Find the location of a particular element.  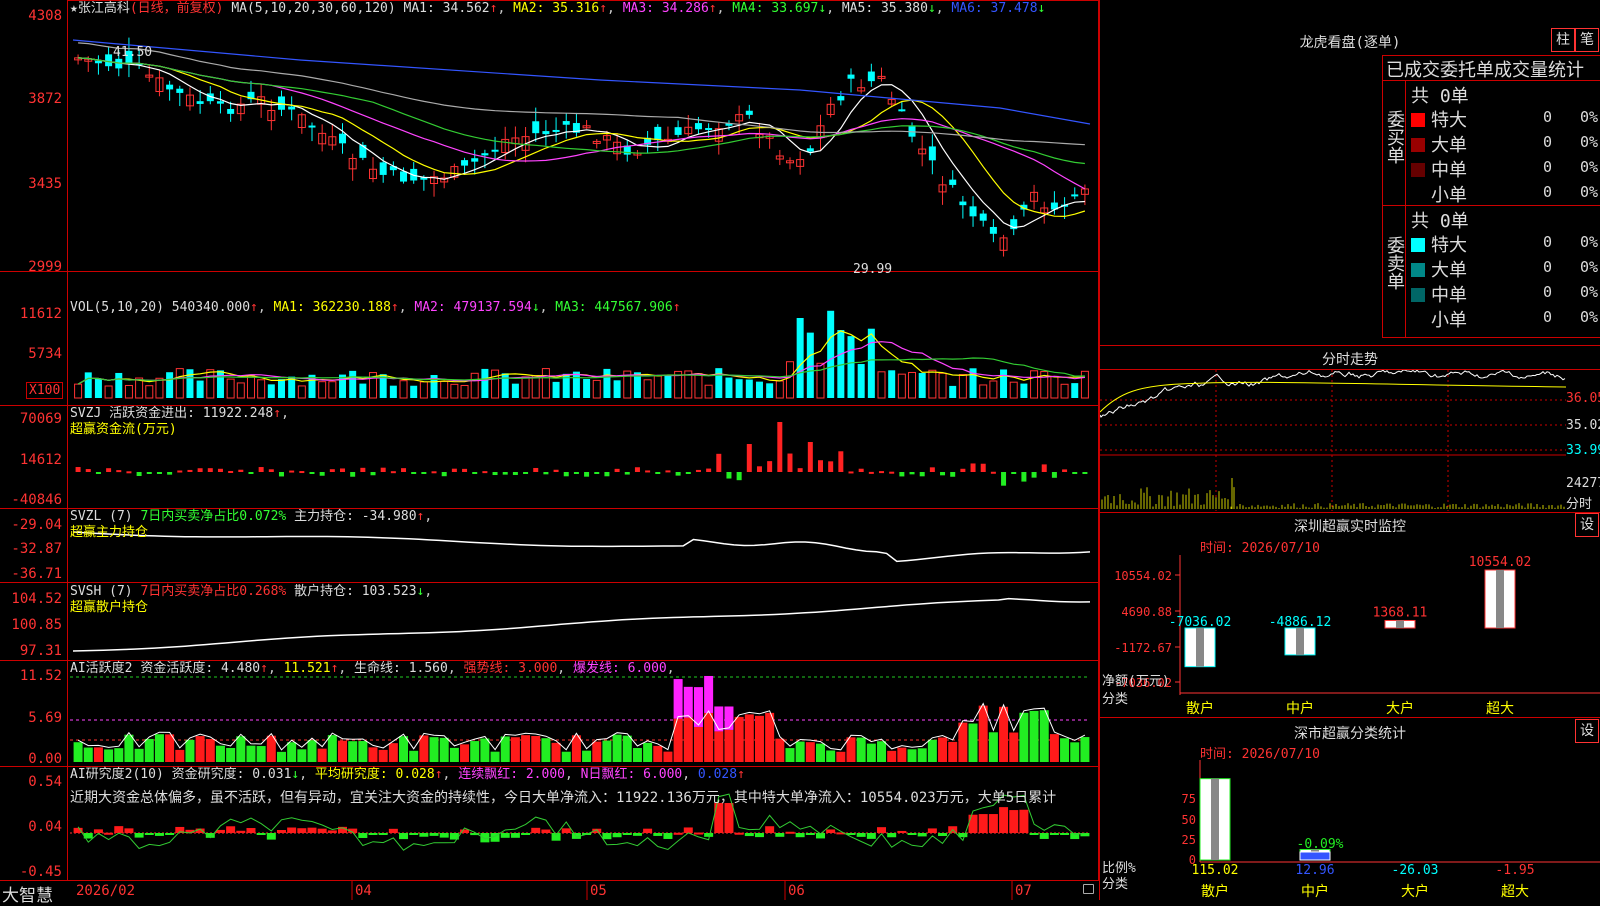

sz-monitor-category: 大户 is located at coordinates (1400, 708).